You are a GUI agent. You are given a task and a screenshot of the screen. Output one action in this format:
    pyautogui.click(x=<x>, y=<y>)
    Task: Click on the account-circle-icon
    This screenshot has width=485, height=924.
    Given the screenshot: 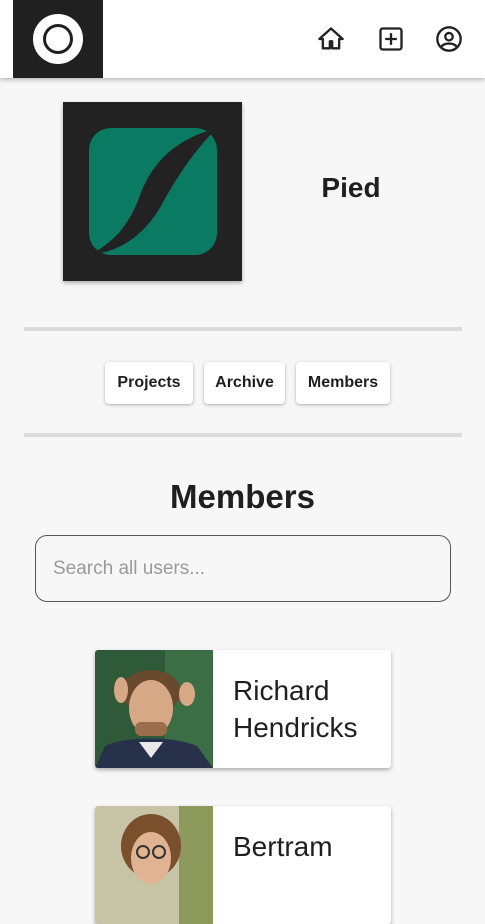 What is the action you would take?
    pyautogui.click(x=449, y=39)
    